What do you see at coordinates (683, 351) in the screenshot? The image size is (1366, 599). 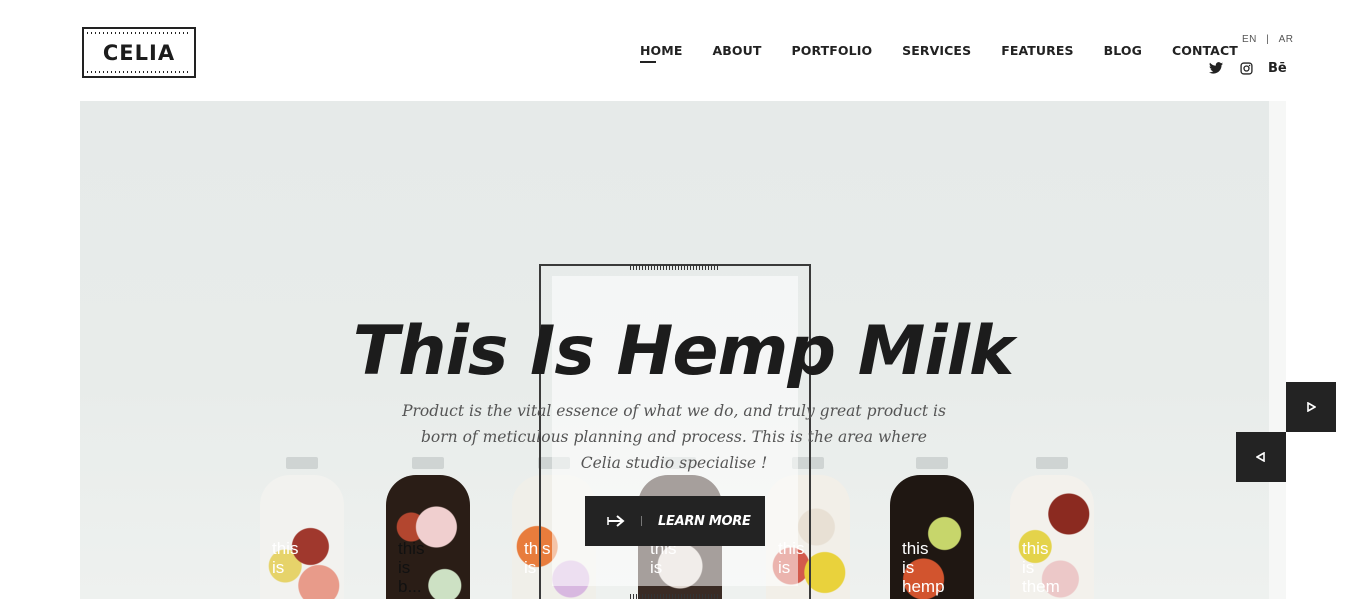 I see `hero-title: This Is Hemp Milk` at bounding box center [683, 351].